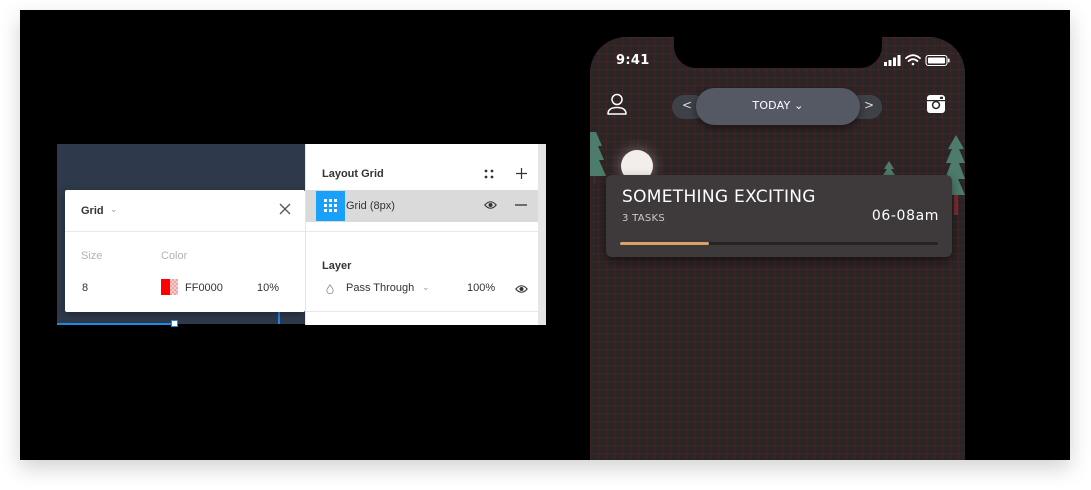 This screenshot has width=1091, height=490. Describe the element at coordinates (665, 243) in the screenshot. I see `progress-fill` at that location.